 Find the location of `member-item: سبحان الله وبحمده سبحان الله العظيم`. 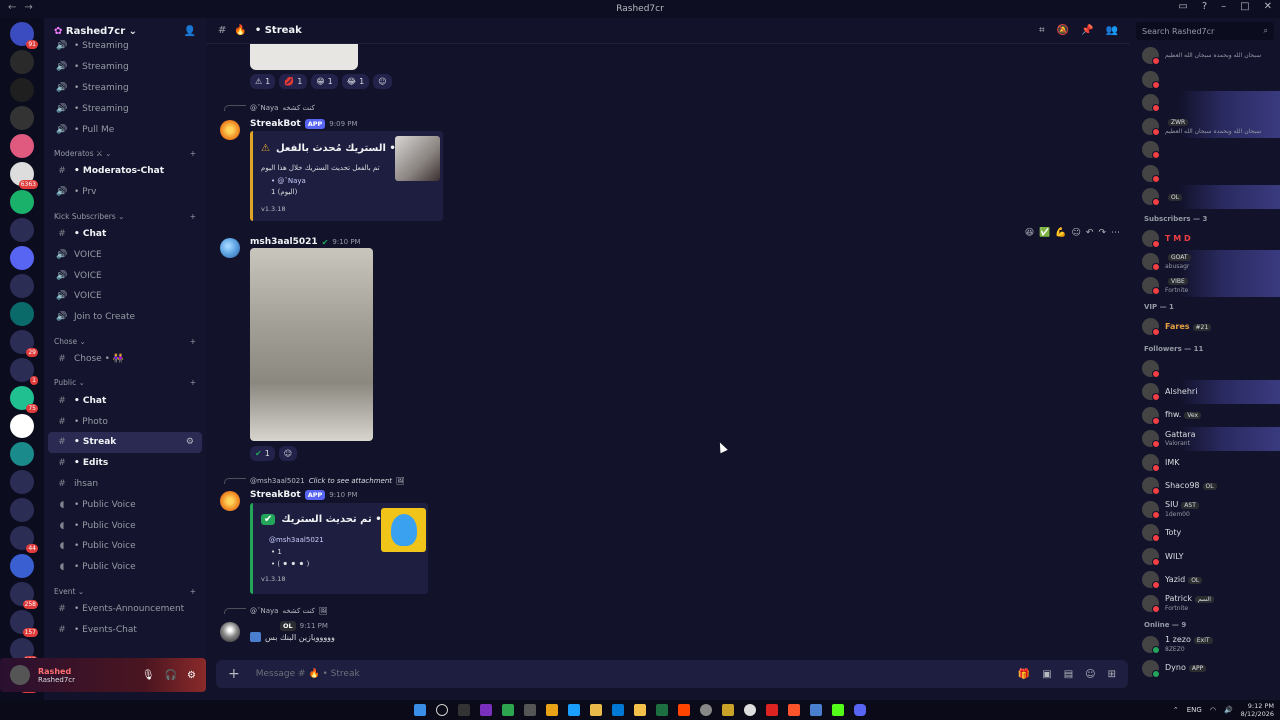

member-item: سبحان الله وبحمده سبحان الله العظيم is located at coordinates (1208, 56).